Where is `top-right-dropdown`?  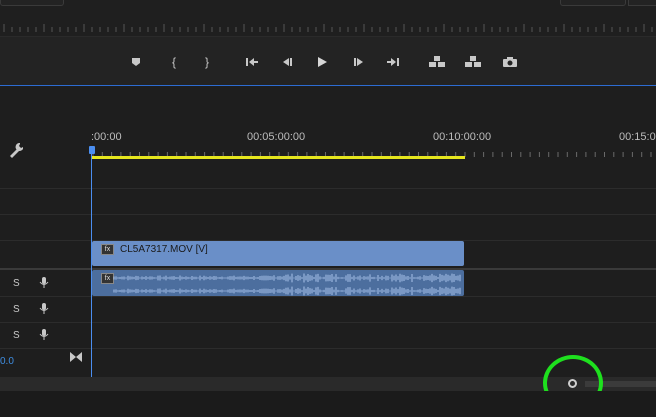
top-right-dropdown is located at coordinates (593, 3).